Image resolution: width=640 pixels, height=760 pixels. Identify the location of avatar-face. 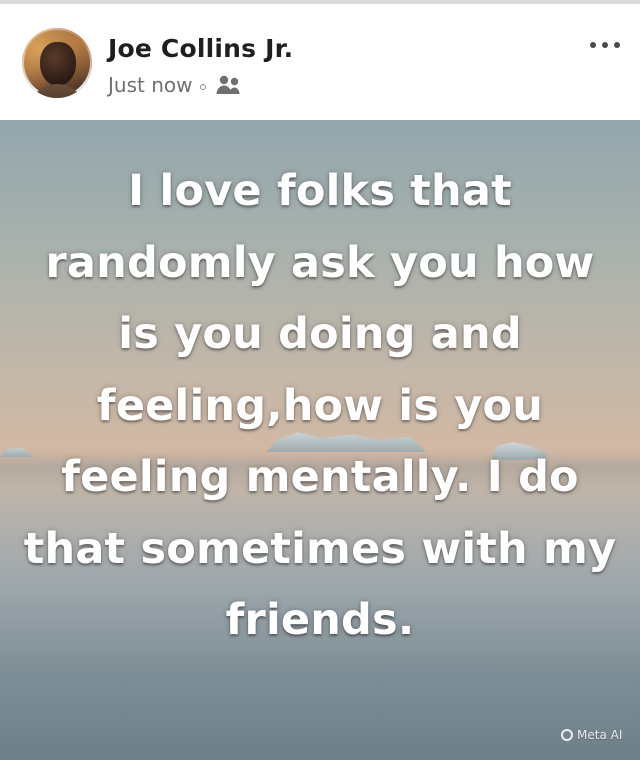
(58, 64).